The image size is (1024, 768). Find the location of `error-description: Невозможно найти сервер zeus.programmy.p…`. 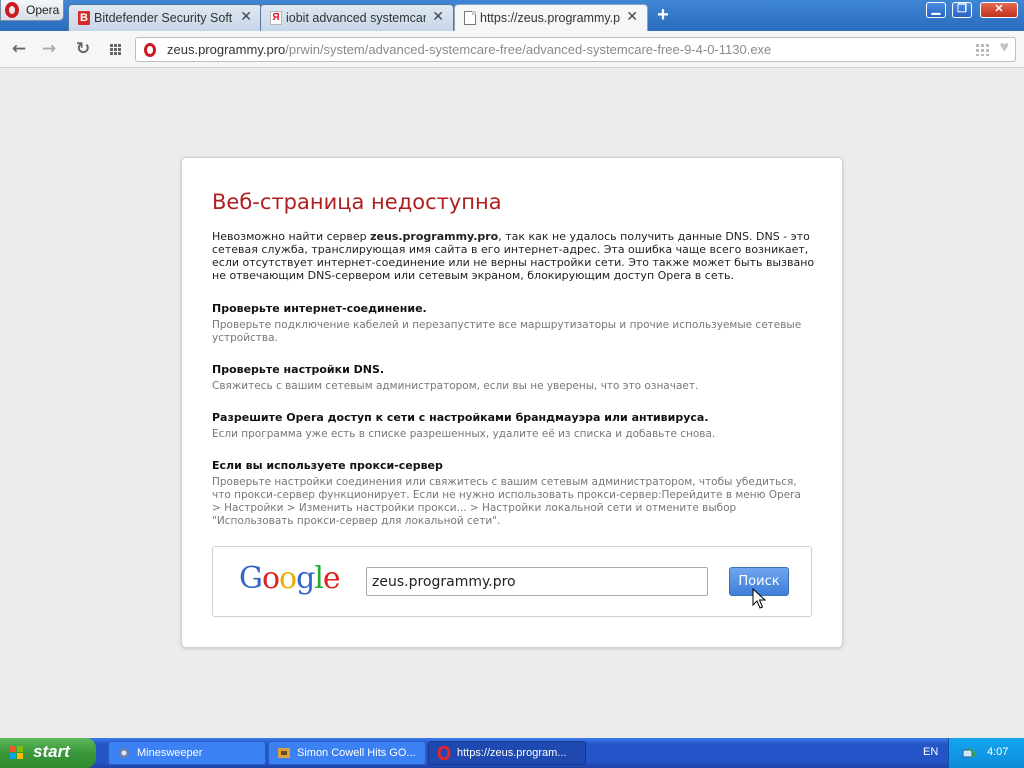

error-description: Невозможно найти сервер zeus.programmy.p… is located at coordinates (514, 256).